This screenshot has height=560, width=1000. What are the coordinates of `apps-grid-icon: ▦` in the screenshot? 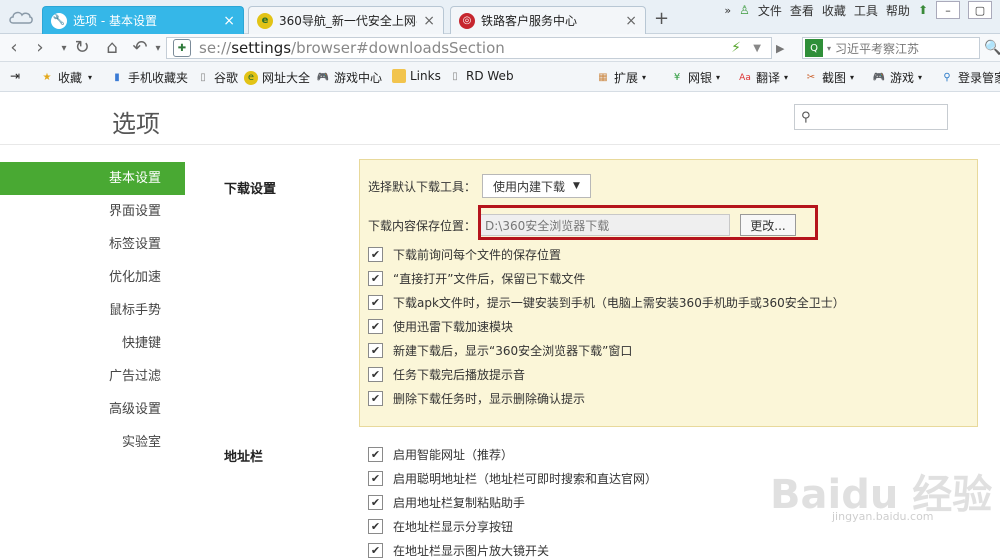 It's located at (603, 77).